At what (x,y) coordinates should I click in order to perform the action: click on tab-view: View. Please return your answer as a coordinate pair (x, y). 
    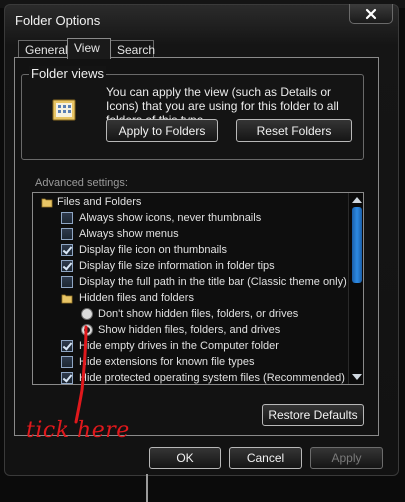
    Looking at the image, I should click on (89, 48).